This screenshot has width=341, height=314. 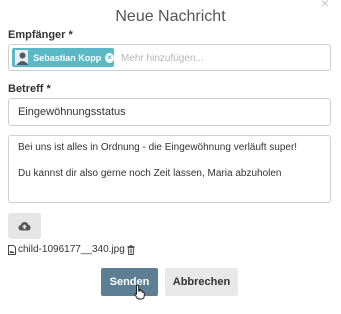 I want to click on trash-icon, so click(x=131, y=249).